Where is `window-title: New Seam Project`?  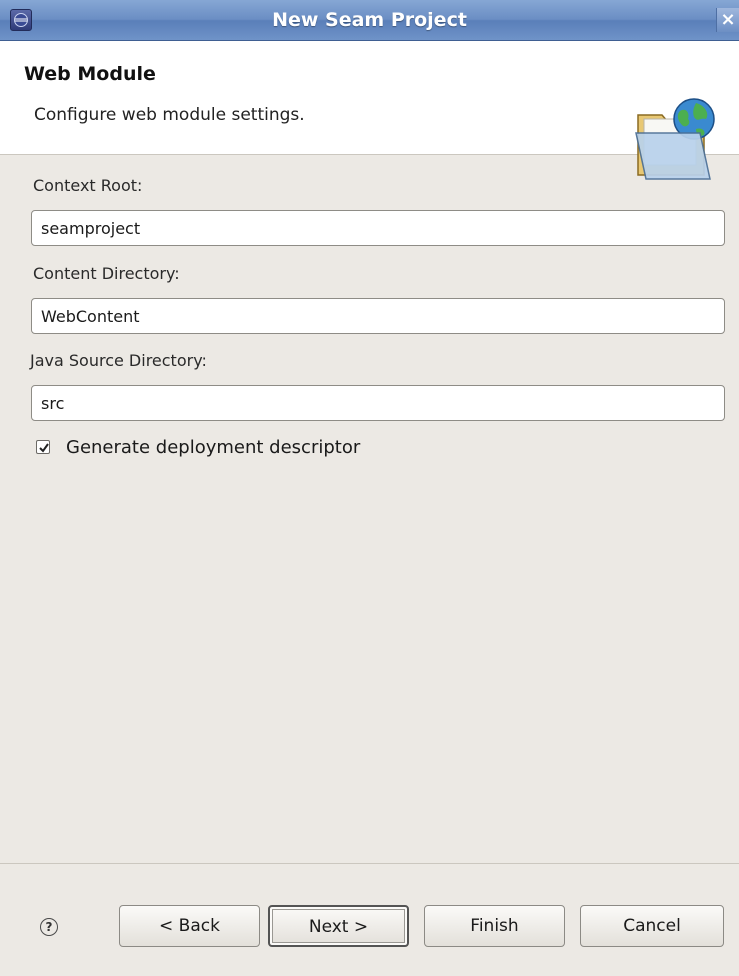
window-title: New Seam Project is located at coordinates (369, 20).